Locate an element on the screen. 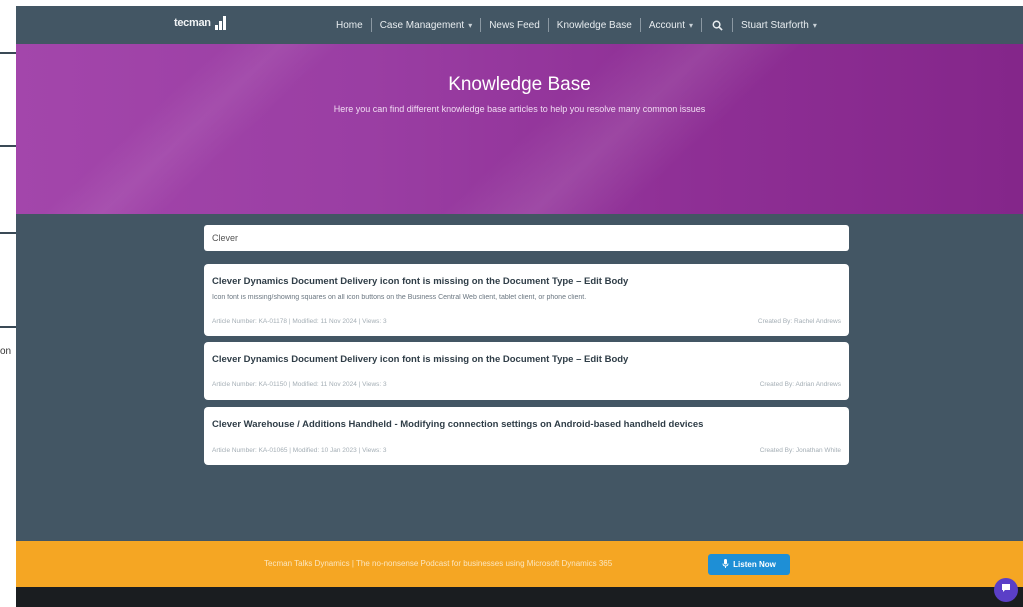  user-name: Stuart Starforth is located at coordinates (775, 25).